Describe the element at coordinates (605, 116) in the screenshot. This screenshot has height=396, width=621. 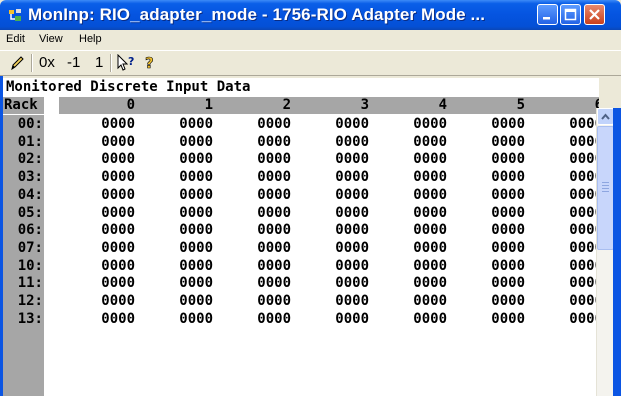
I see `scroll-up-button` at that location.